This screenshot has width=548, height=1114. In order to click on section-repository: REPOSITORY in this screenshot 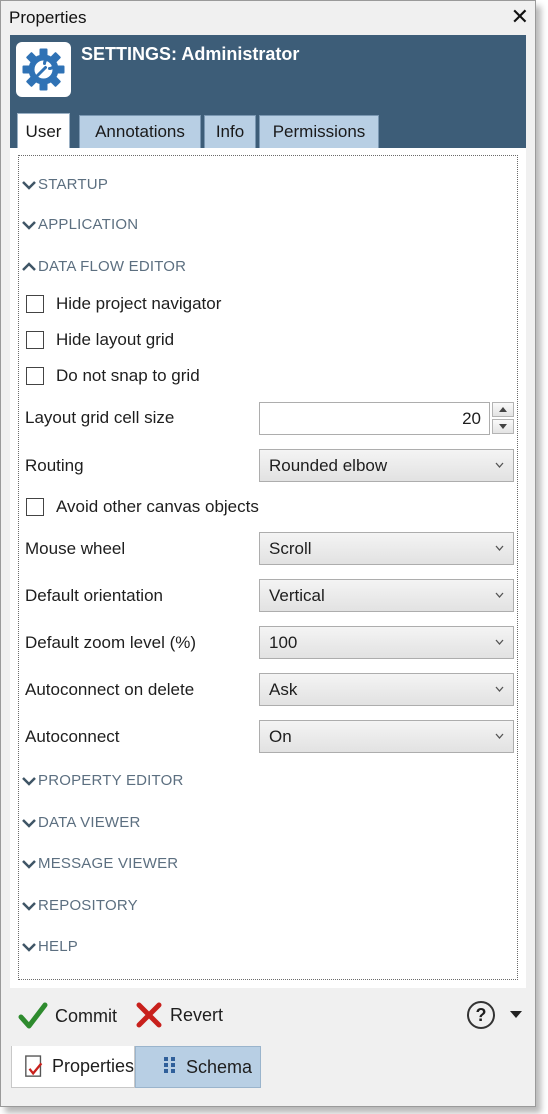, I will do `click(80, 905)`.